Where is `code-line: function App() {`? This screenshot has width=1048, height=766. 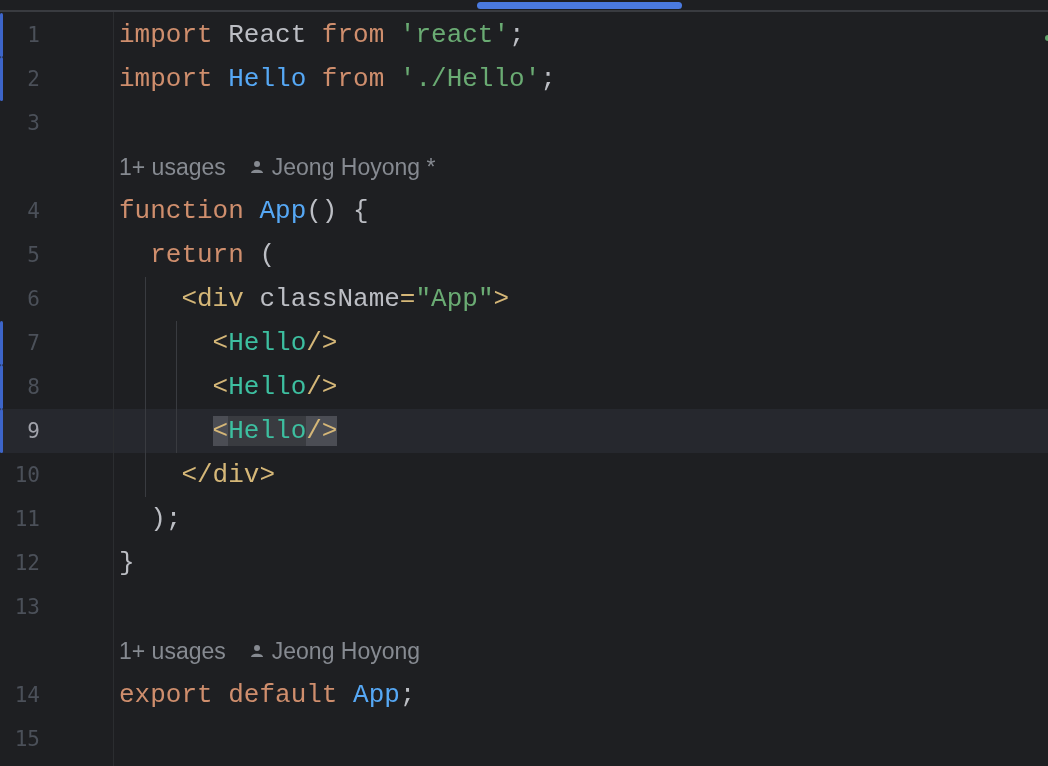
code-line: function App() { is located at coordinates (244, 211).